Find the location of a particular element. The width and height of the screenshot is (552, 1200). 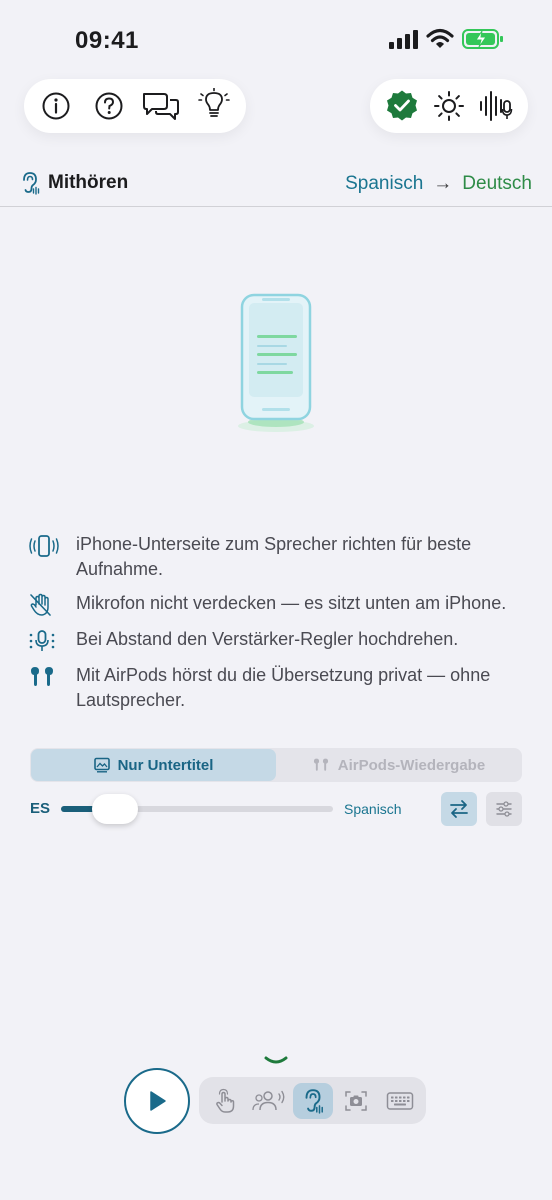

dock-listen-mode is located at coordinates (312, 1100).